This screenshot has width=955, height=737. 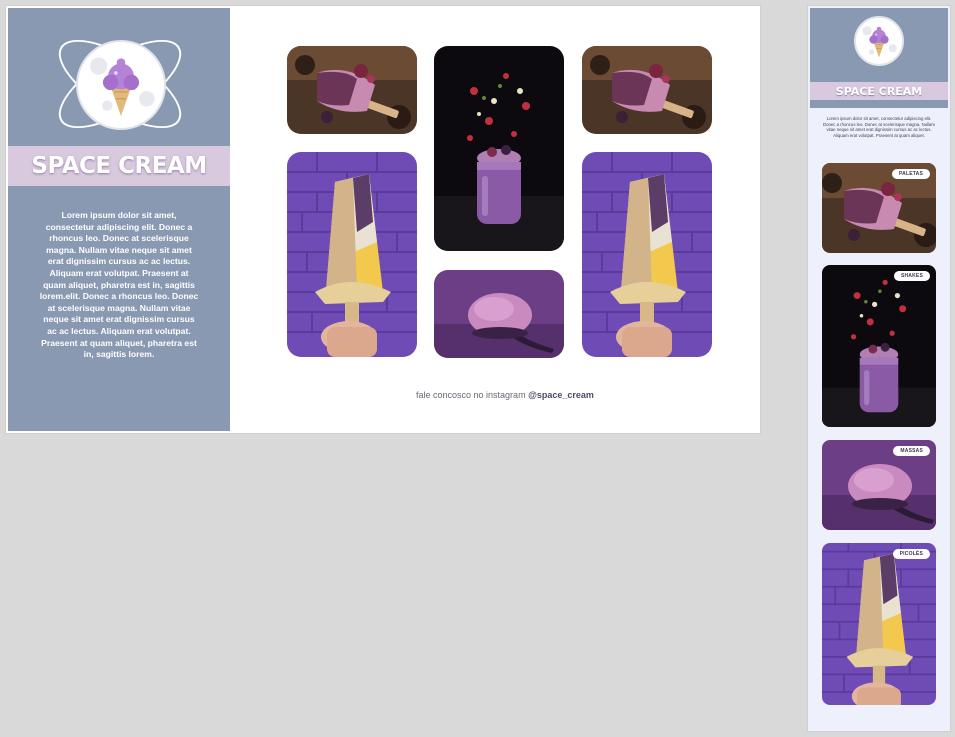 I want to click on category-pill: MASSAS, so click(x=911, y=451).